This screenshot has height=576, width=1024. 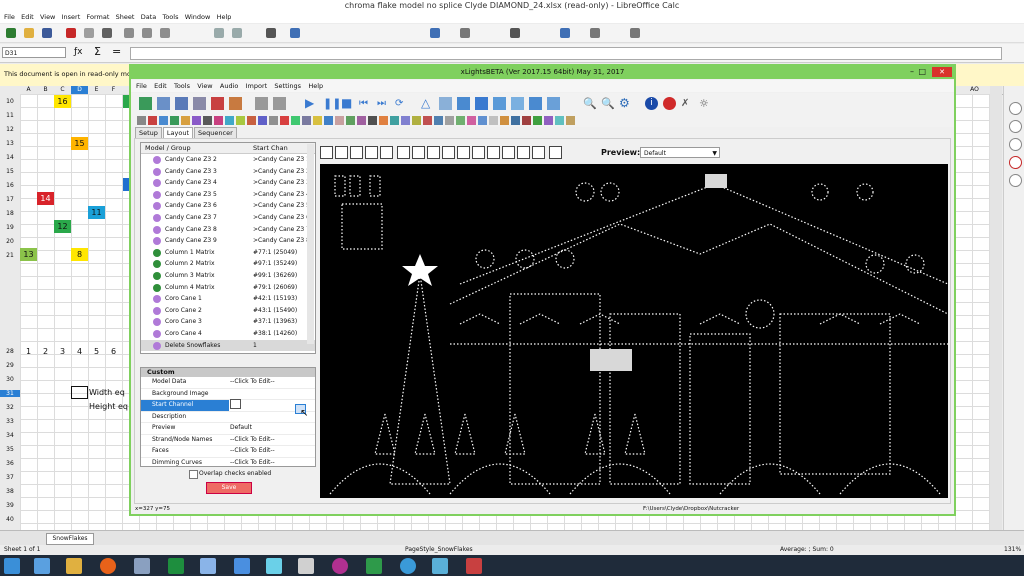 I want to click on property-row: Start Channel1, so click(x=228, y=406).